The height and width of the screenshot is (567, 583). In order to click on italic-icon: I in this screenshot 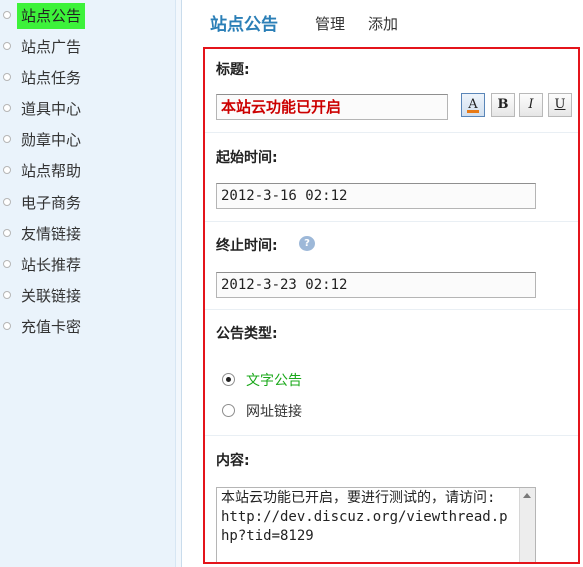, I will do `click(531, 104)`.